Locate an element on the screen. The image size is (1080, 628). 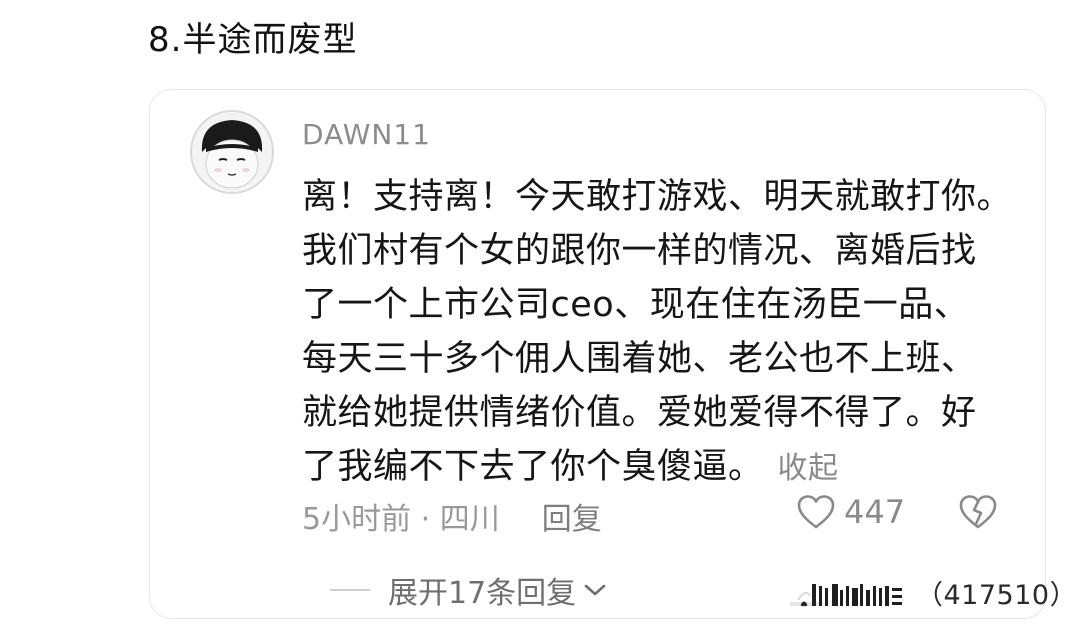
watermark: （417510） is located at coordinates (929, 592).